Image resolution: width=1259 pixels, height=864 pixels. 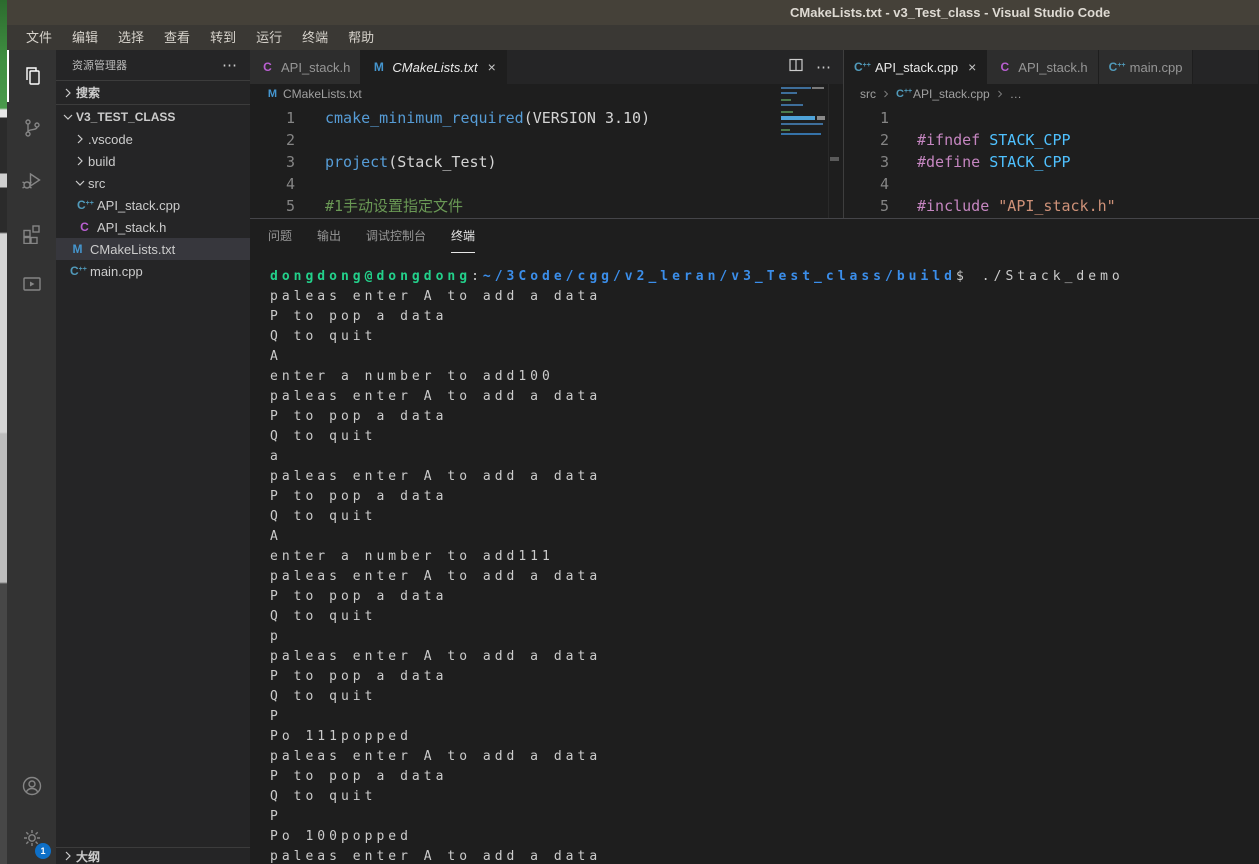 I want to click on section-search: 搜索, so click(x=153, y=92).